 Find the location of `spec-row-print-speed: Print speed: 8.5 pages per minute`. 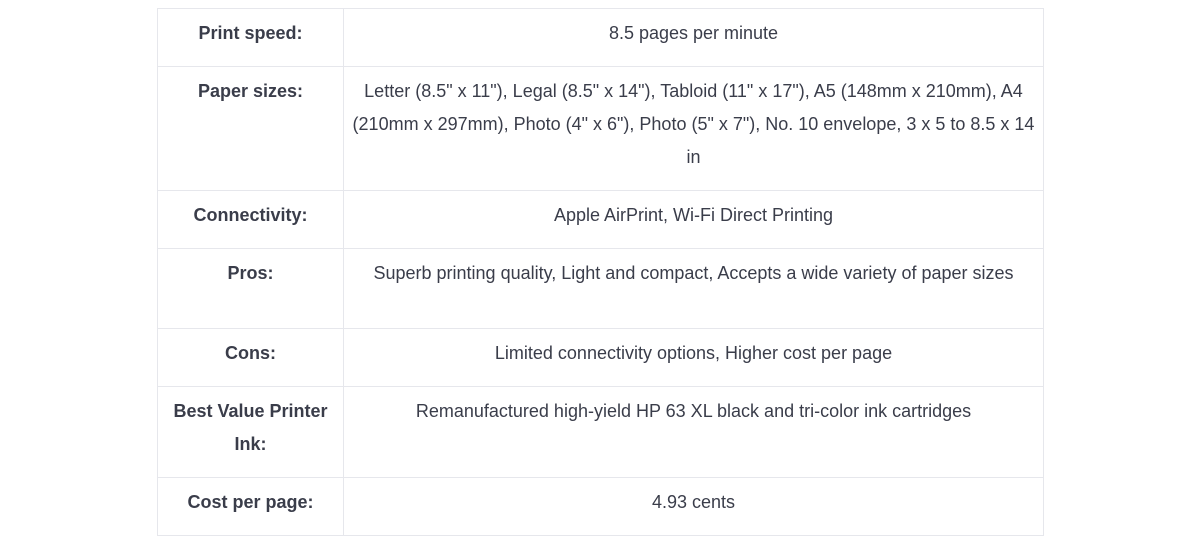

spec-row-print-speed: Print speed: 8.5 pages per minute is located at coordinates (600, 37).